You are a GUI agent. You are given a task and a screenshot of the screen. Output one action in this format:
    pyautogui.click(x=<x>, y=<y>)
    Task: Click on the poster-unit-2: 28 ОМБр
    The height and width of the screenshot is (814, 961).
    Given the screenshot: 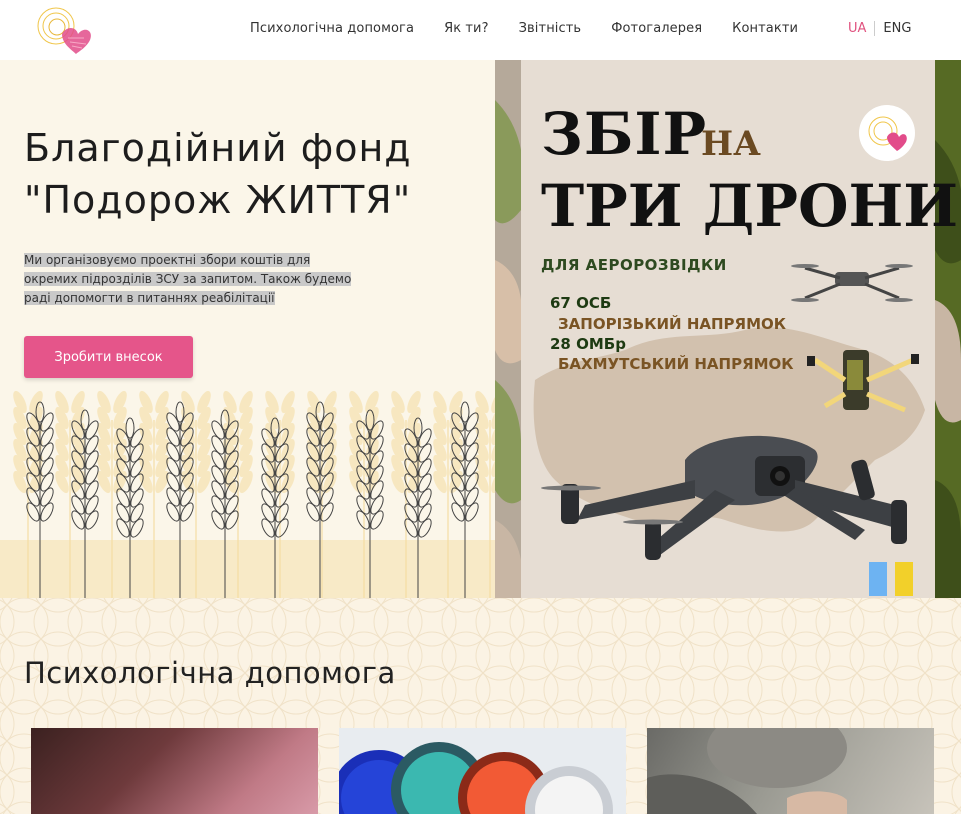 What is the action you would take?
    pyautogui.click(x=588, y=344)
    